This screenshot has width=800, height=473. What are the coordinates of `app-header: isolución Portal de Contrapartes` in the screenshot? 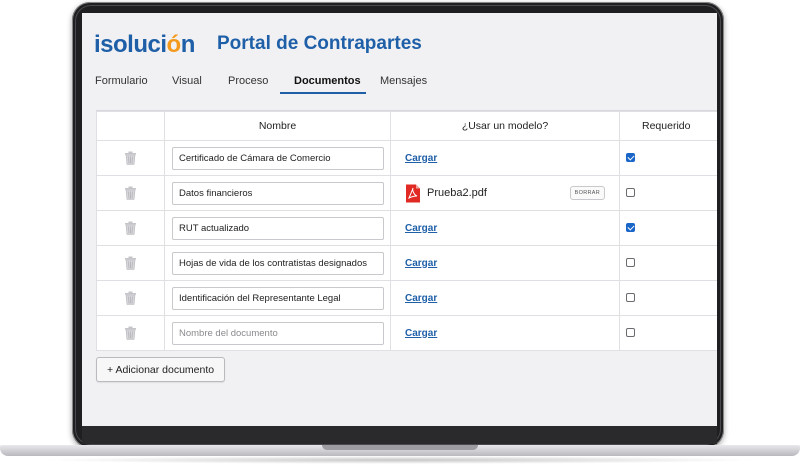 It's located at (399, 37).